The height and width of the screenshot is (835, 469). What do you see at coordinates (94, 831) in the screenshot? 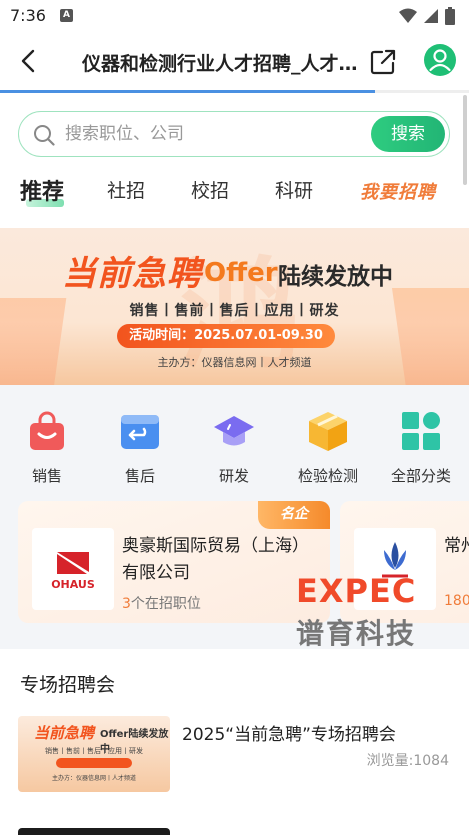
I see `next-job-fair-thumbnail` at bounding box center [94, 831].